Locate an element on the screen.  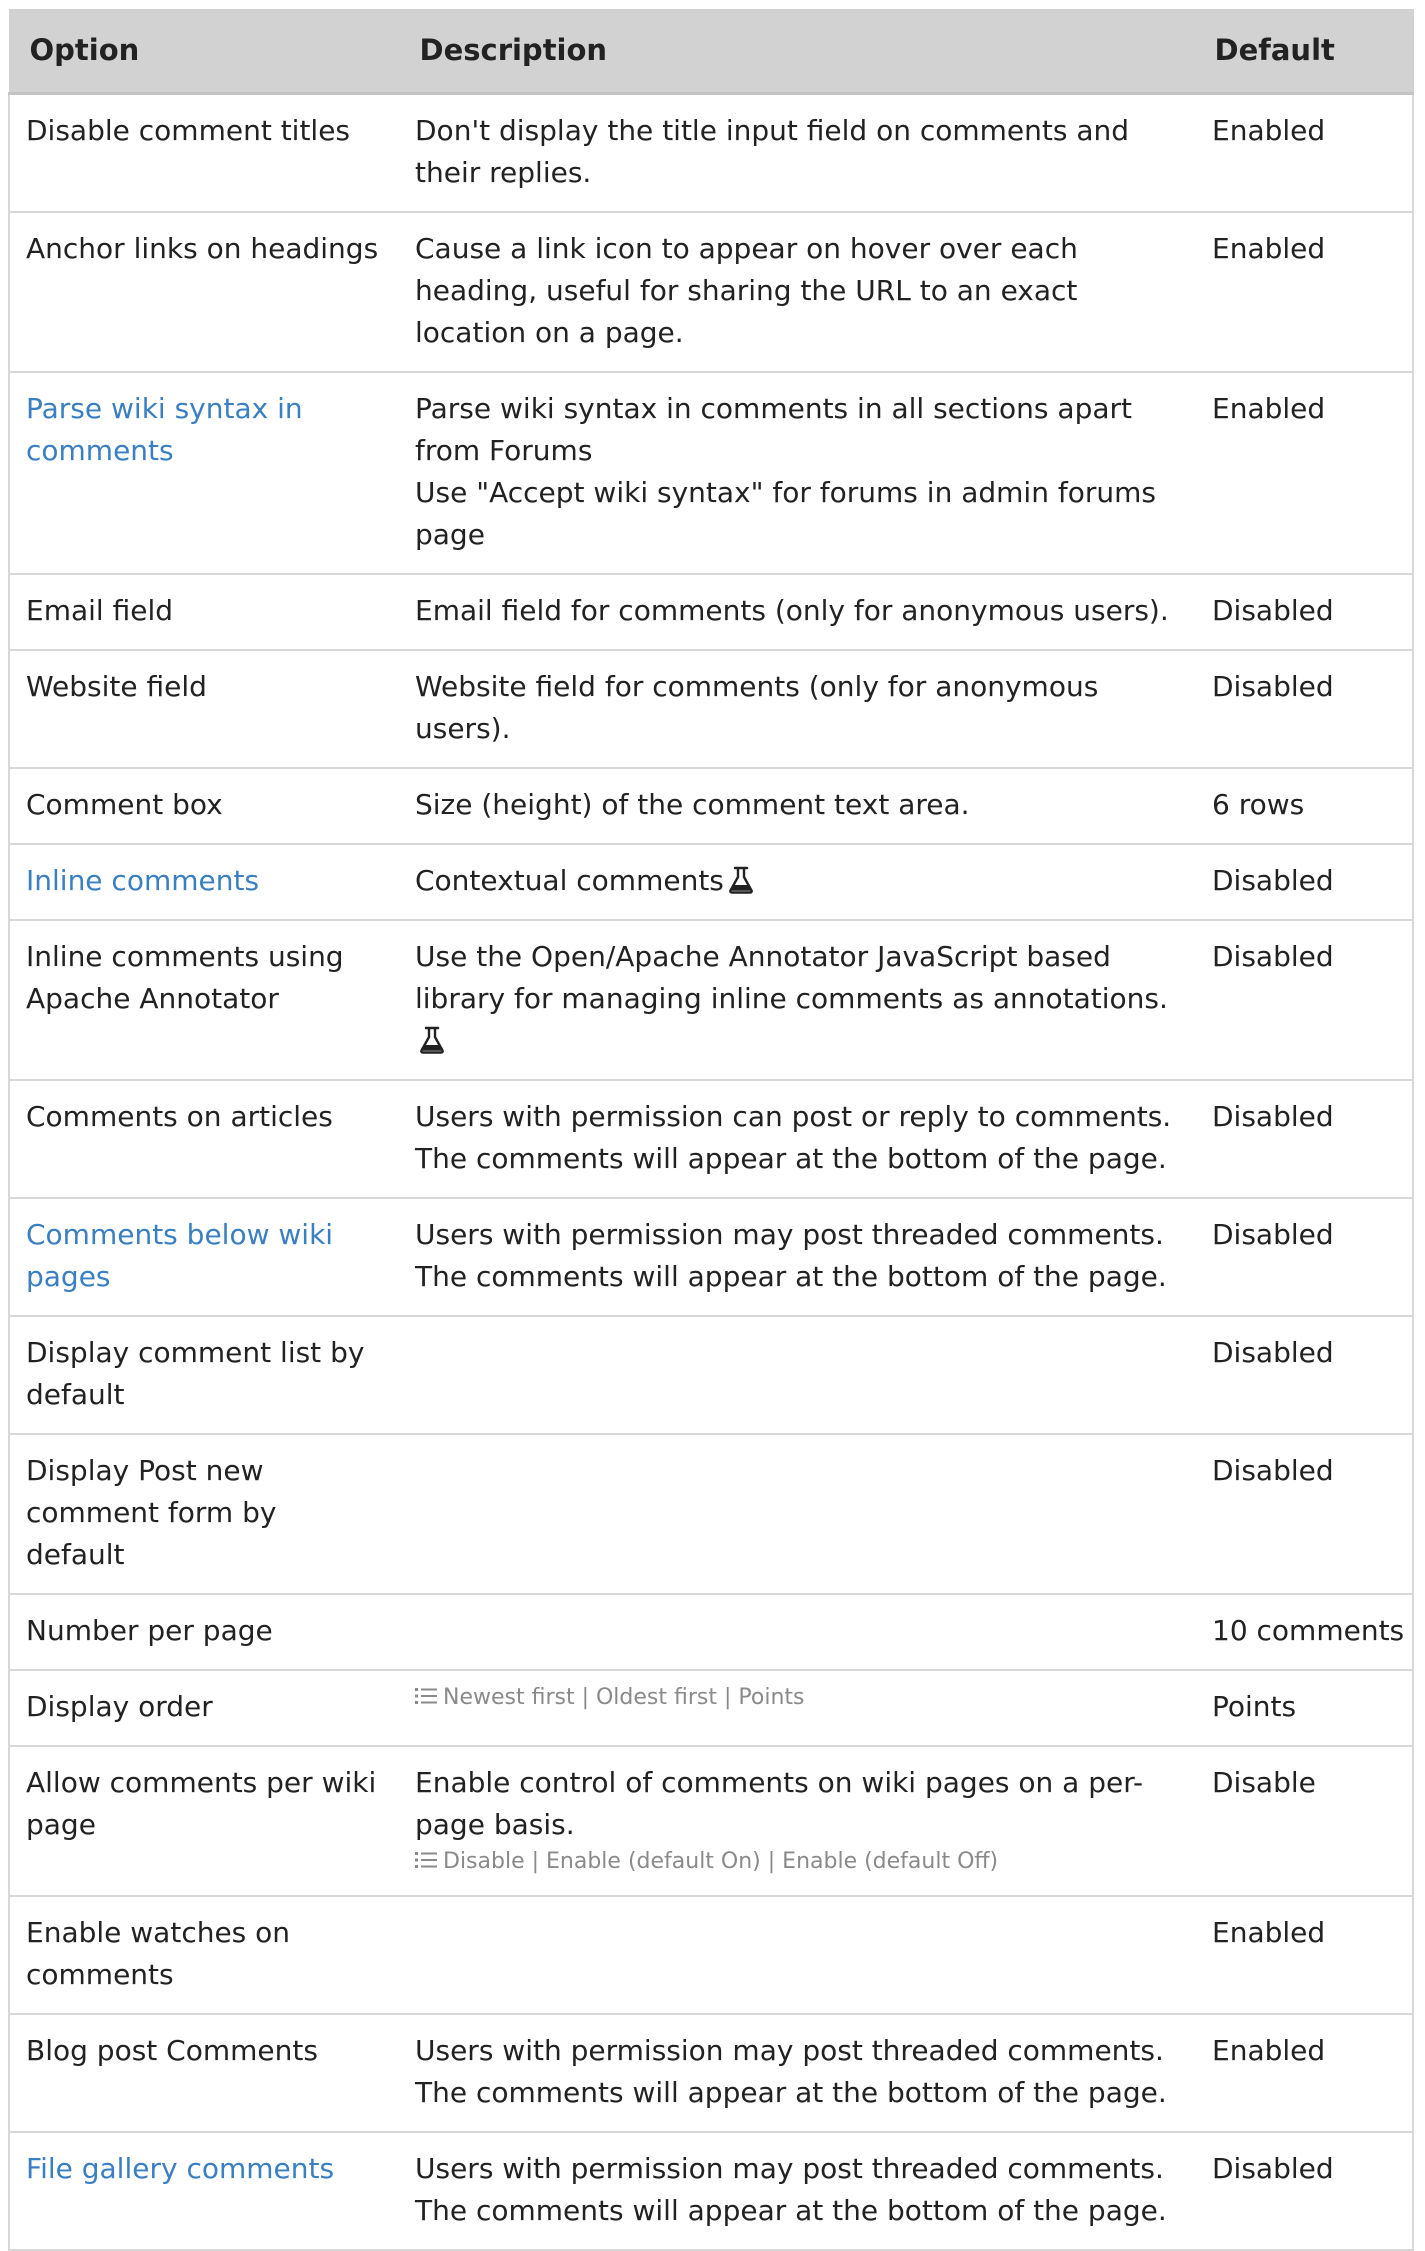
default-value: 10 comments is located at coordinates (1308, 1630).